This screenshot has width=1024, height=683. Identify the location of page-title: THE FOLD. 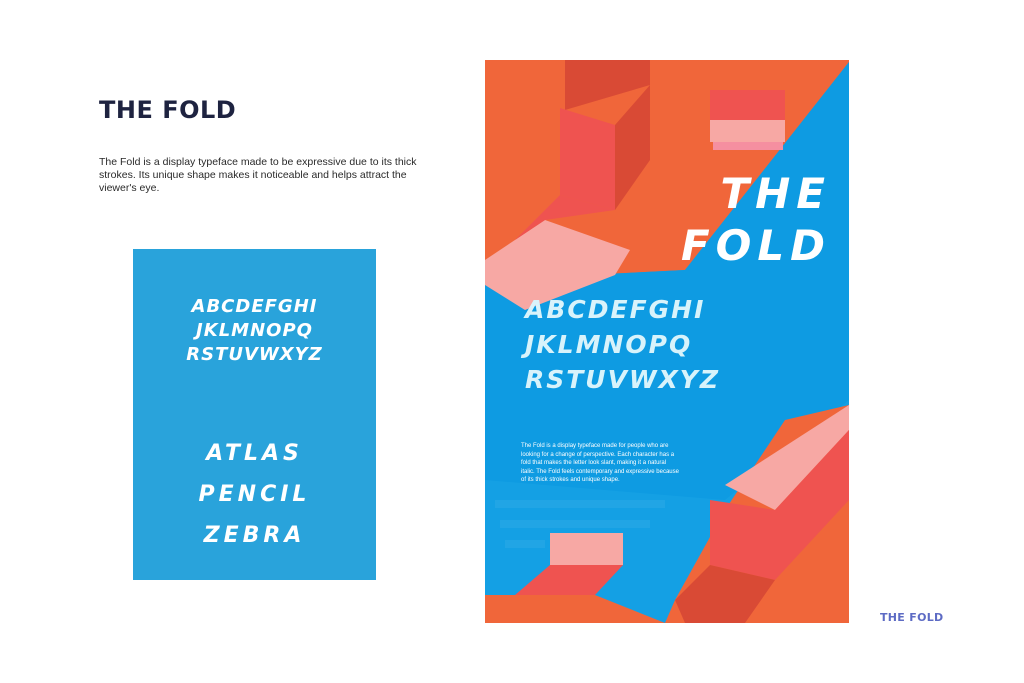
(168, 110).